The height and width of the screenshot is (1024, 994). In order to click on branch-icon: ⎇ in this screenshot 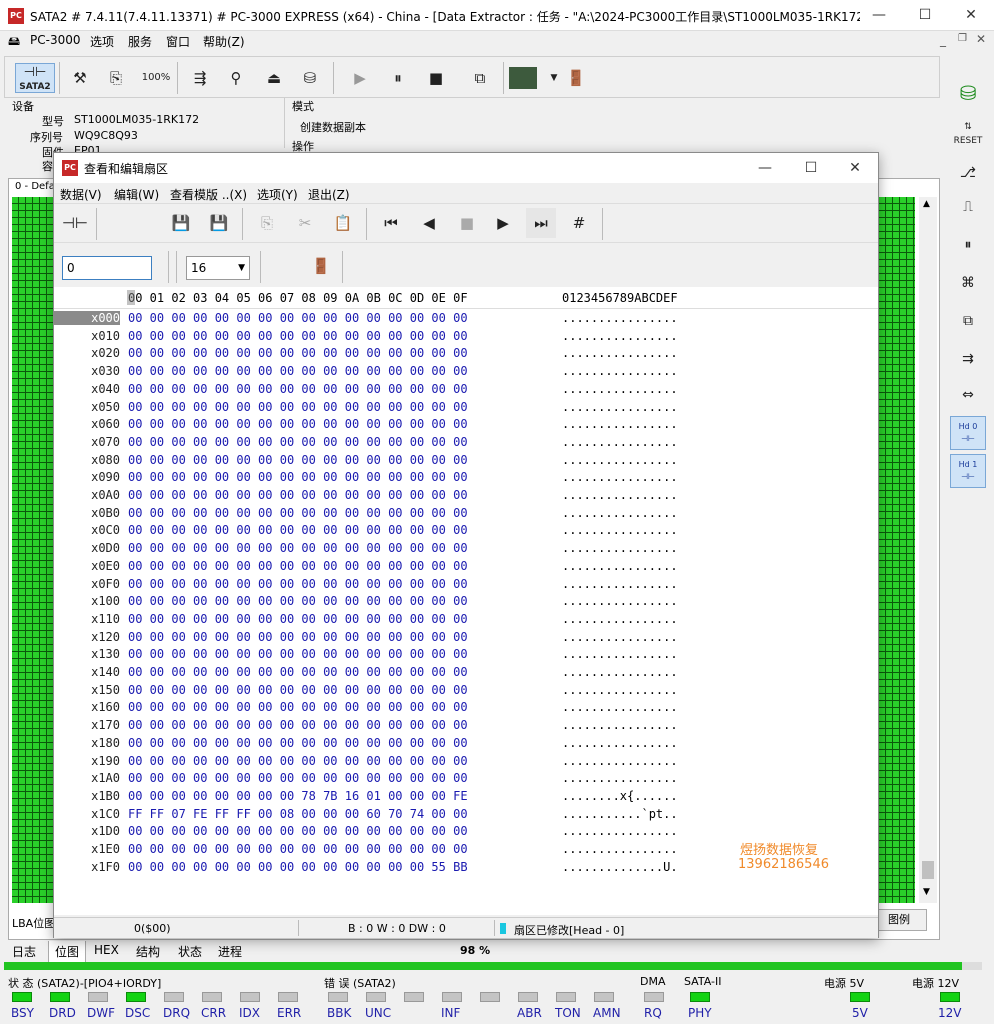, I will do `click(968, 173)`.